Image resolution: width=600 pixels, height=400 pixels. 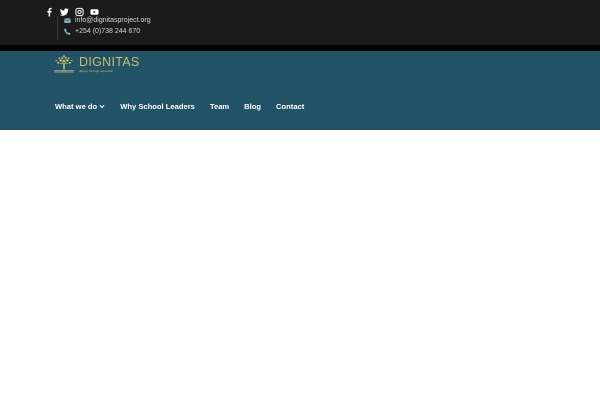 I want to click on phone-text: +254 (0)738 244 670, so click(x=108, y=31).